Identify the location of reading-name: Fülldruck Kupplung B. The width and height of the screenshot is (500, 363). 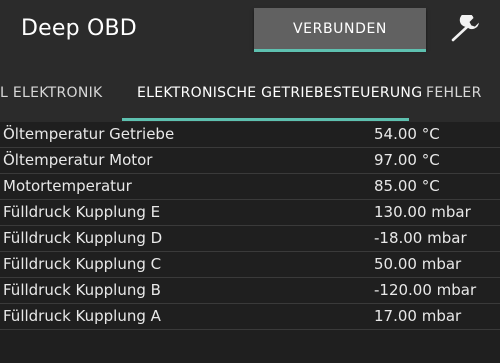
(82, 290).